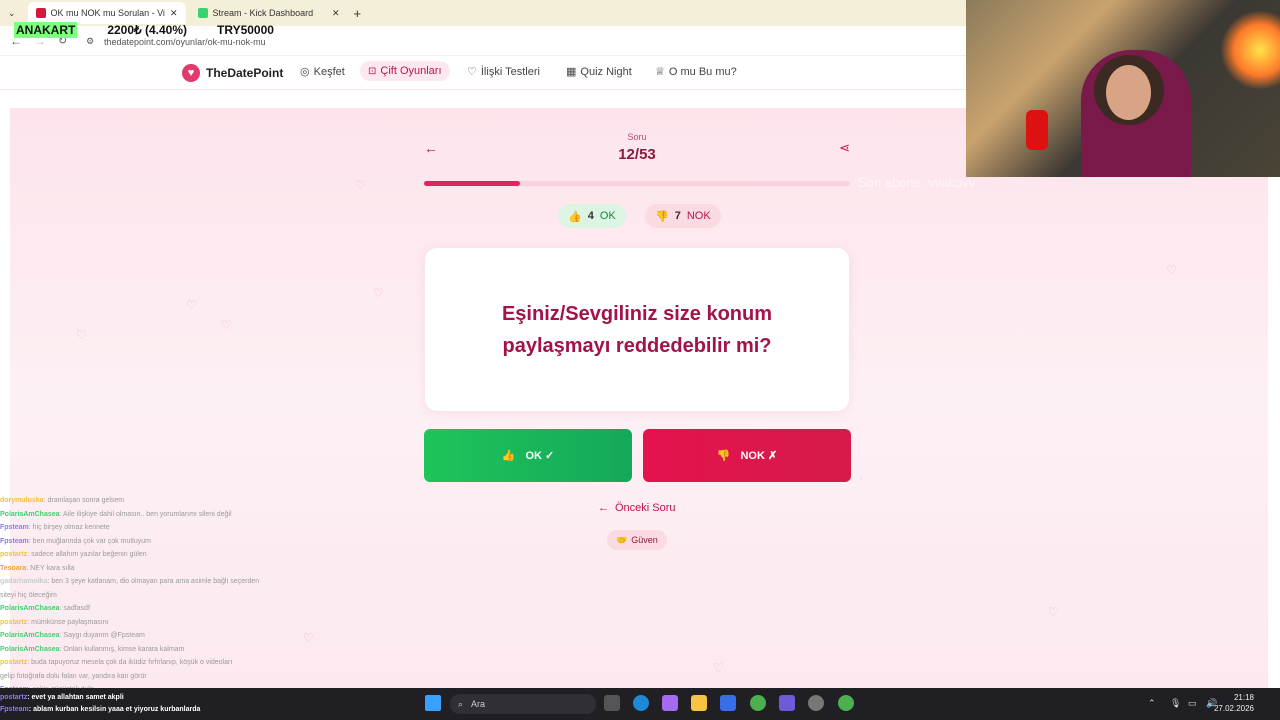  I want to click on obs-icon, so click(816, 703).